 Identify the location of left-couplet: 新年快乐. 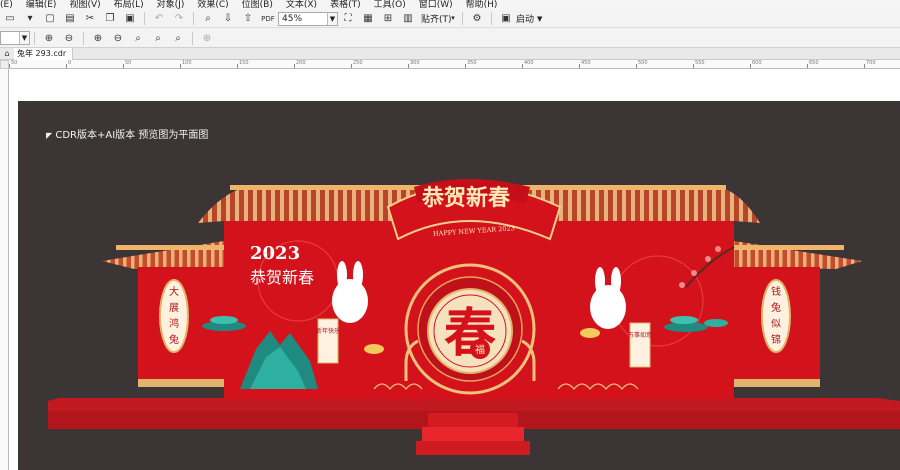
(328, 331).